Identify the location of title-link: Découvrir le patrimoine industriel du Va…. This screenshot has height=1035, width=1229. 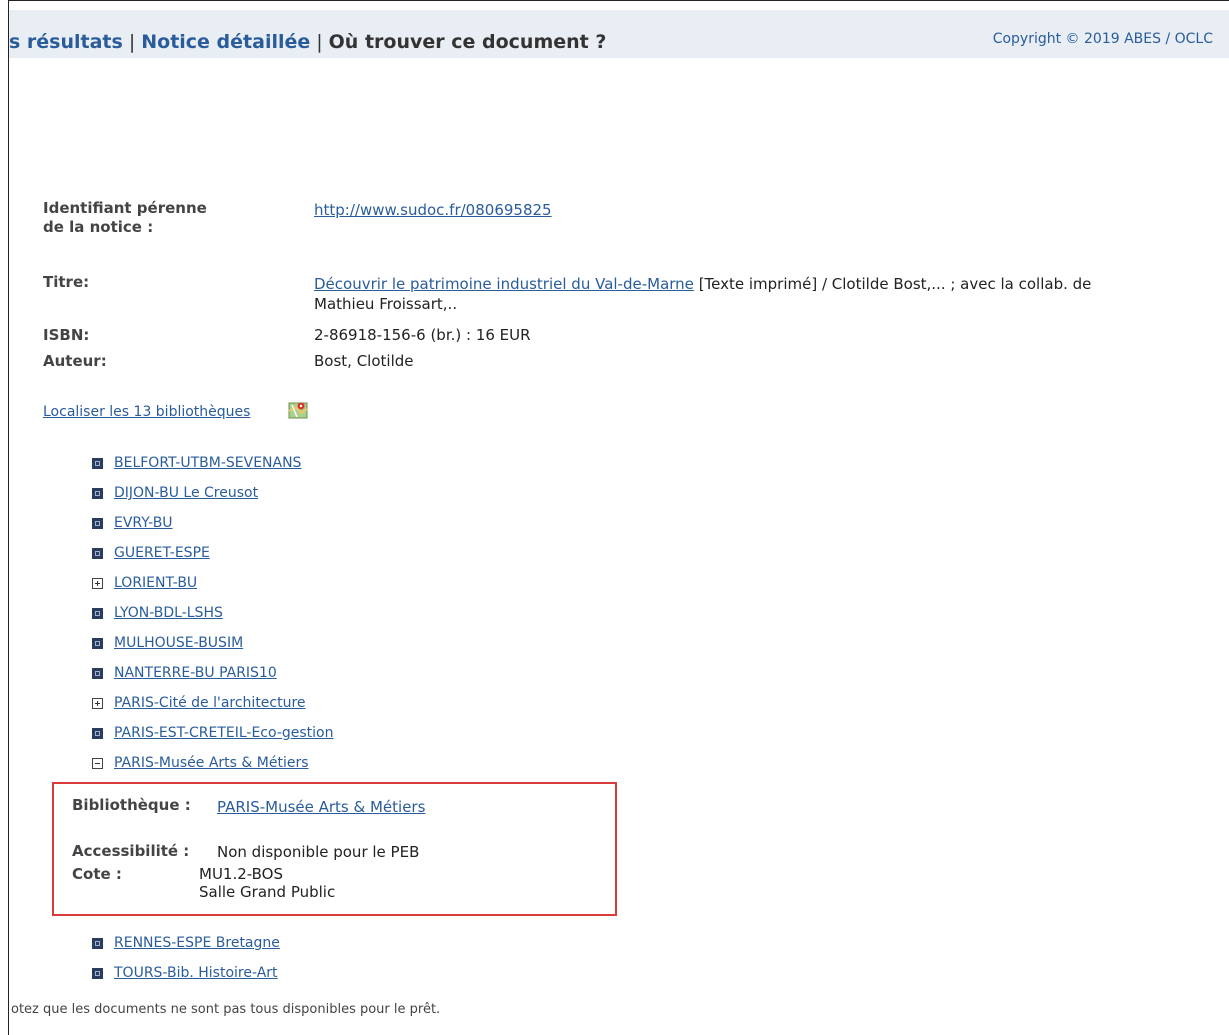
(504, 284).